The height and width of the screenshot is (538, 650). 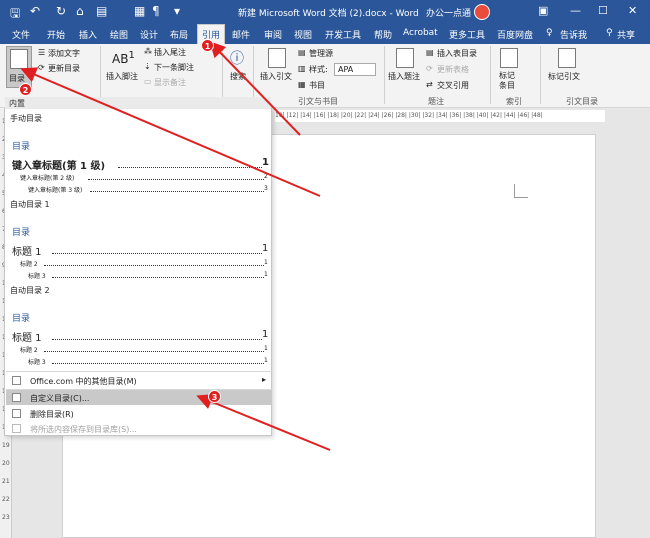 I want to click on search-button: 搜索, so click(x=238, y=76).